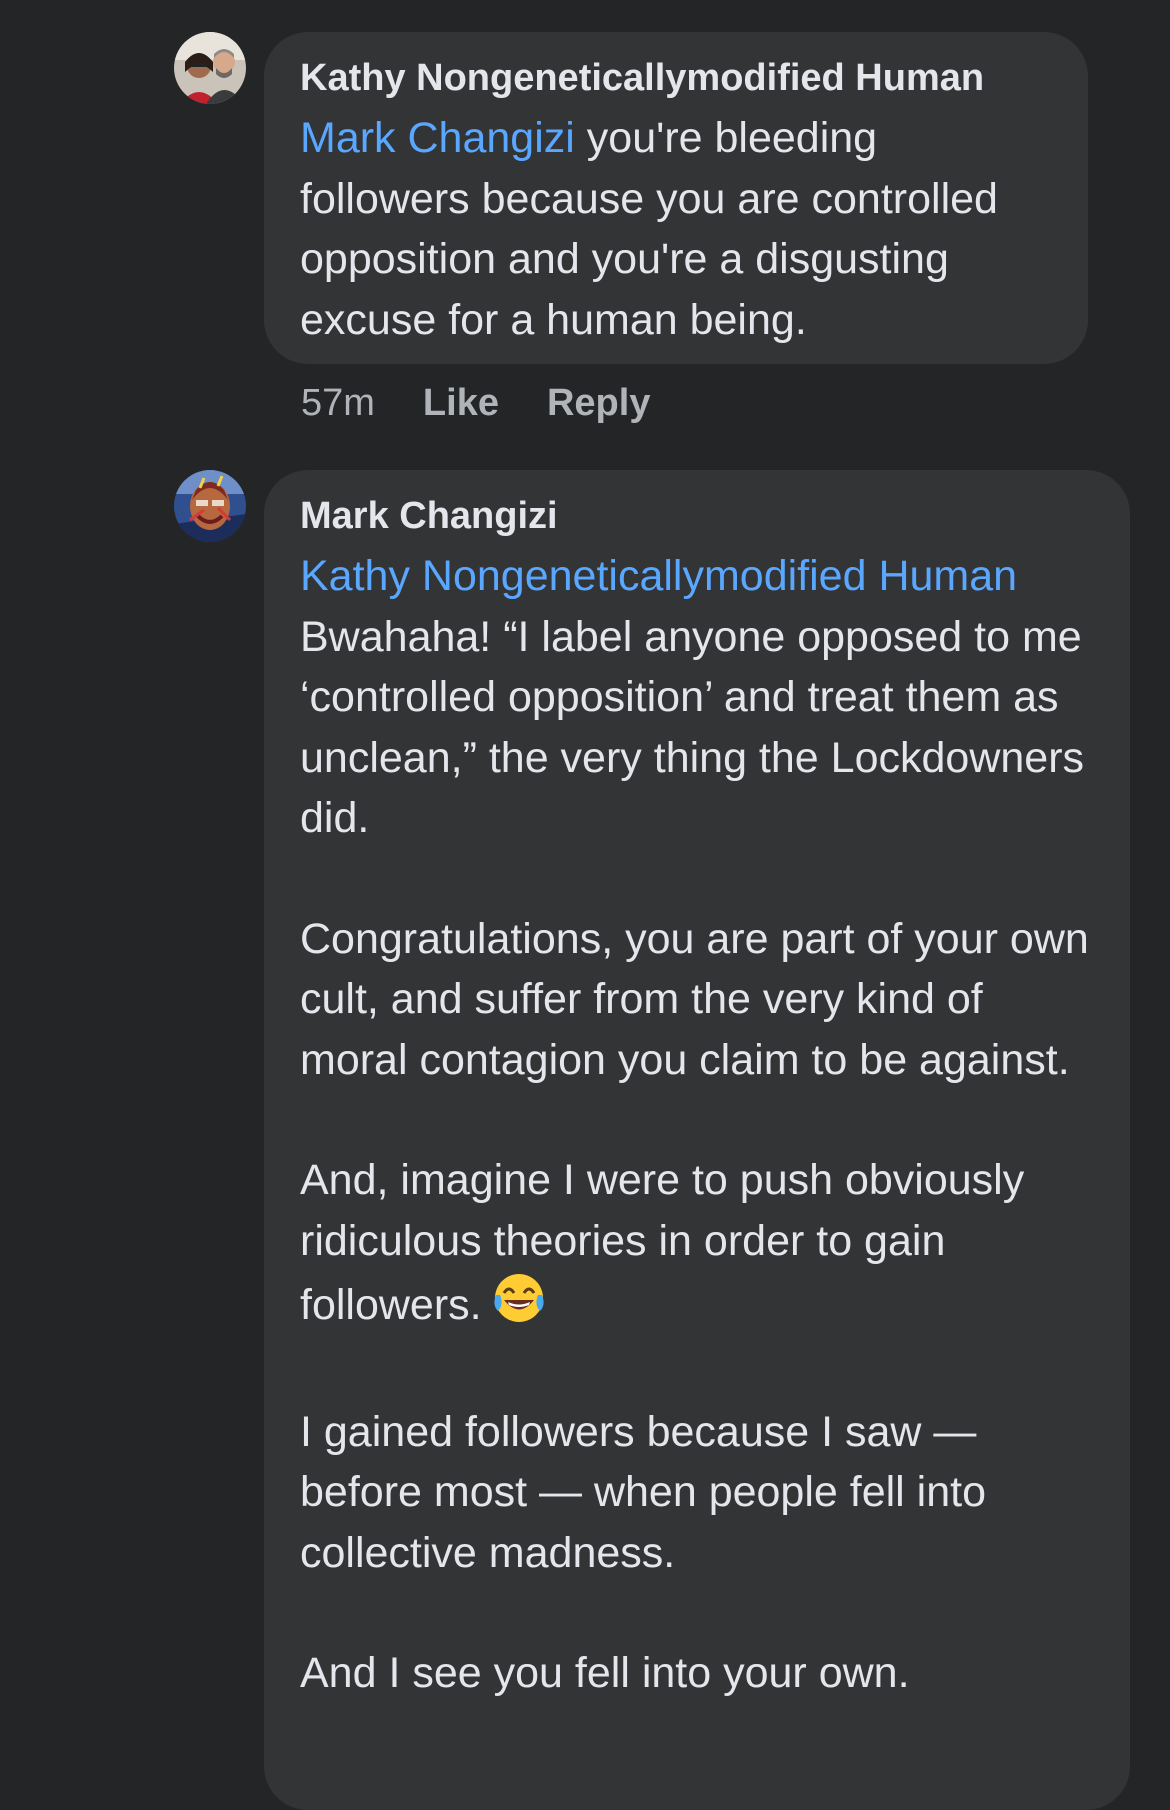  Describe the element at coordinates (210, 68) in the screenshot. I see `avatar-kathy` at that location.